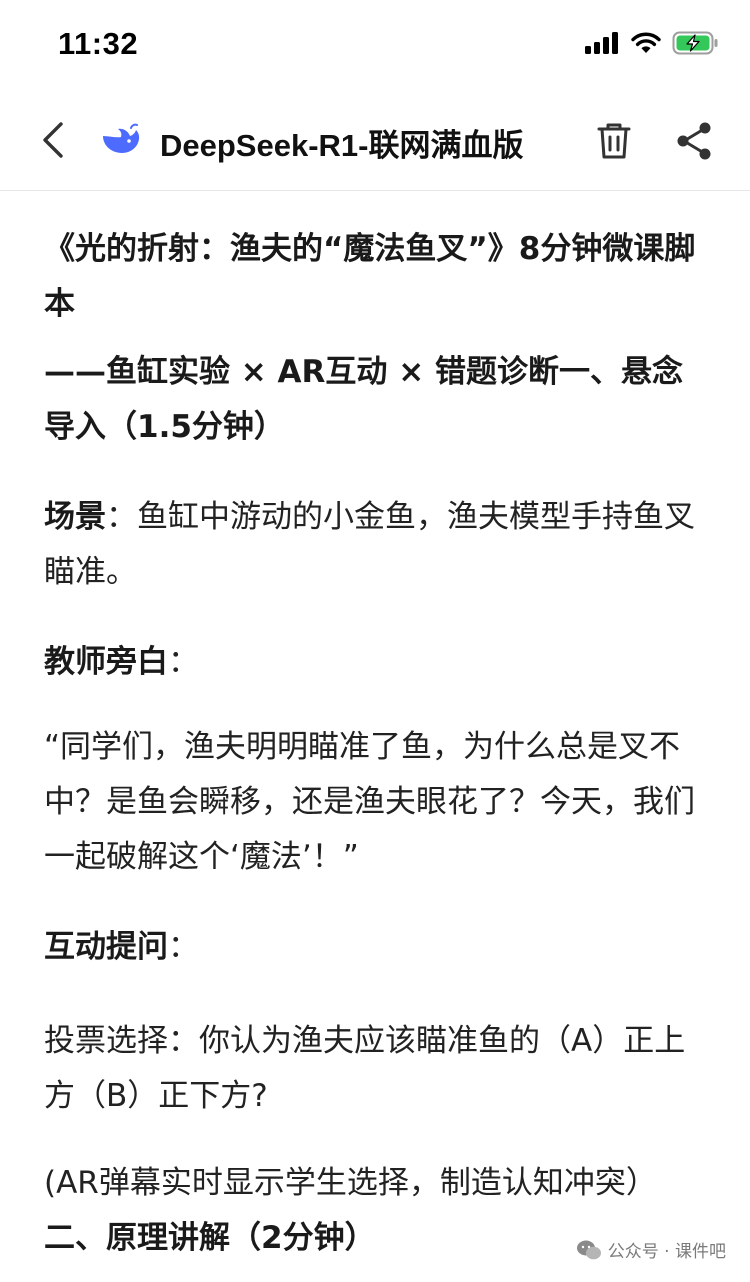 This screenshot has height=1282, width=750. I want to click on share-button, so click(694, 141).